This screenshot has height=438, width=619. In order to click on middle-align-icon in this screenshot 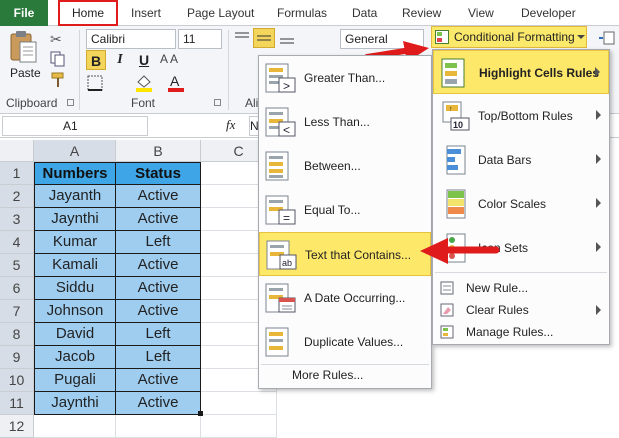, I will do `click(264, 38)`.